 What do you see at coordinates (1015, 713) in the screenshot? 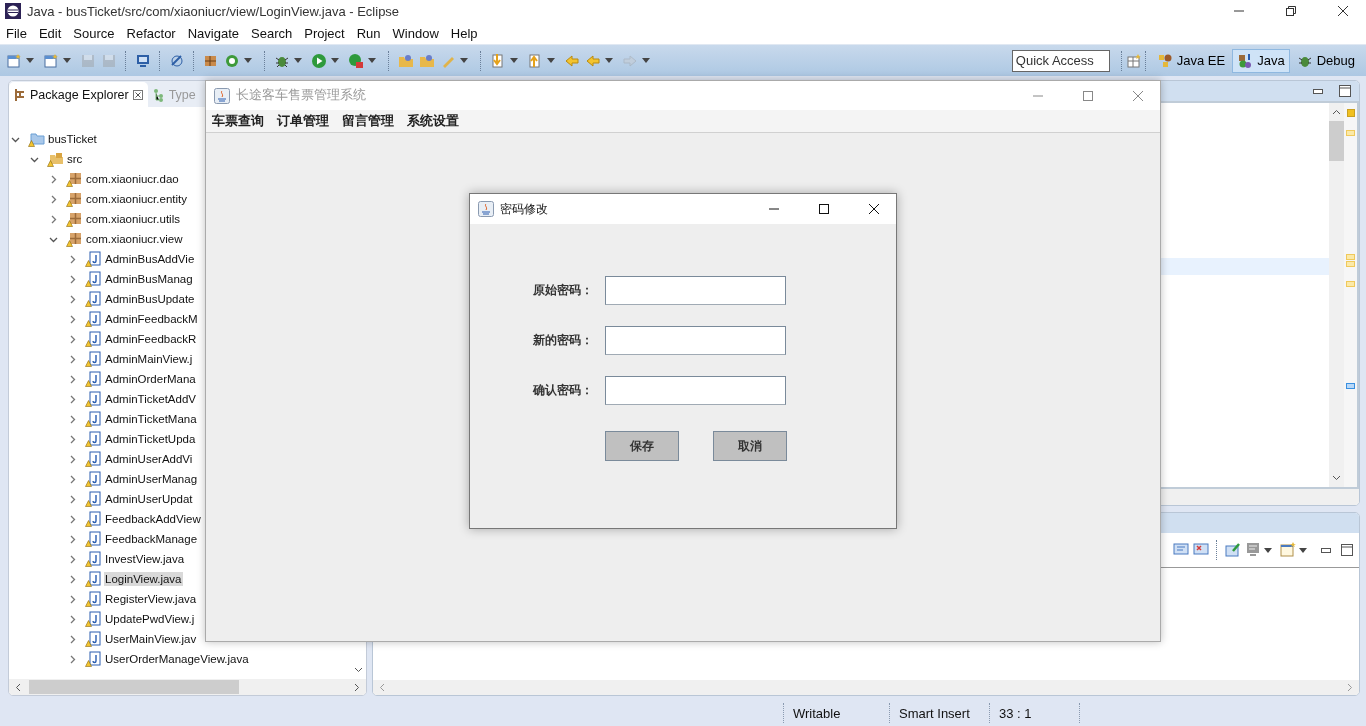
I see `status-text: 33 : 1` at bounding box center [1015, 713].